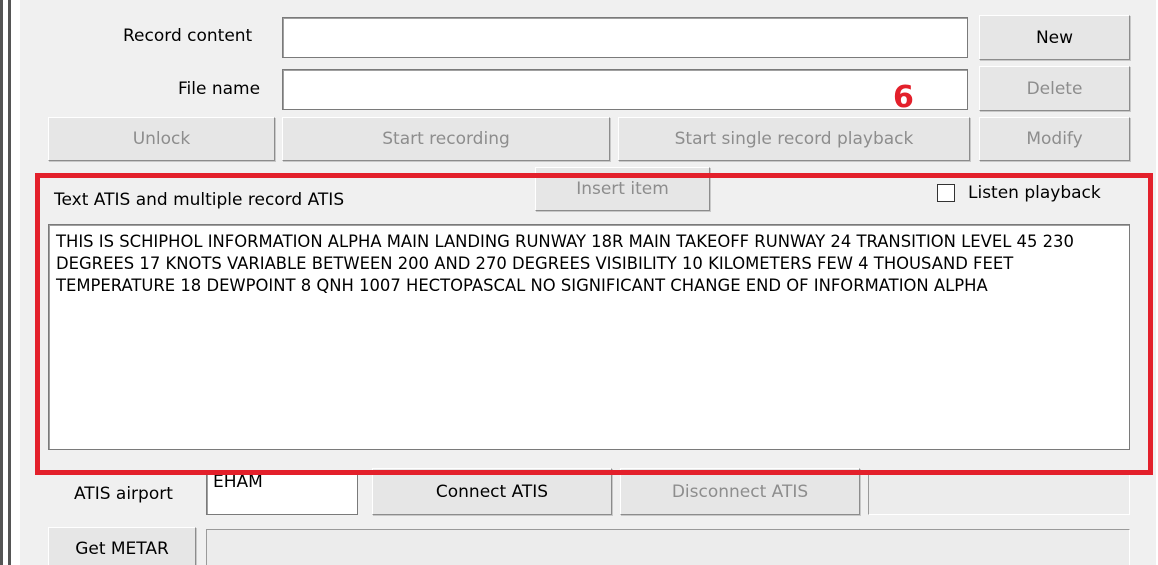  What do you see at coordinates (999, 492) in the screenshot?
I see `atis-status-field` at bounding box center [999, 492].